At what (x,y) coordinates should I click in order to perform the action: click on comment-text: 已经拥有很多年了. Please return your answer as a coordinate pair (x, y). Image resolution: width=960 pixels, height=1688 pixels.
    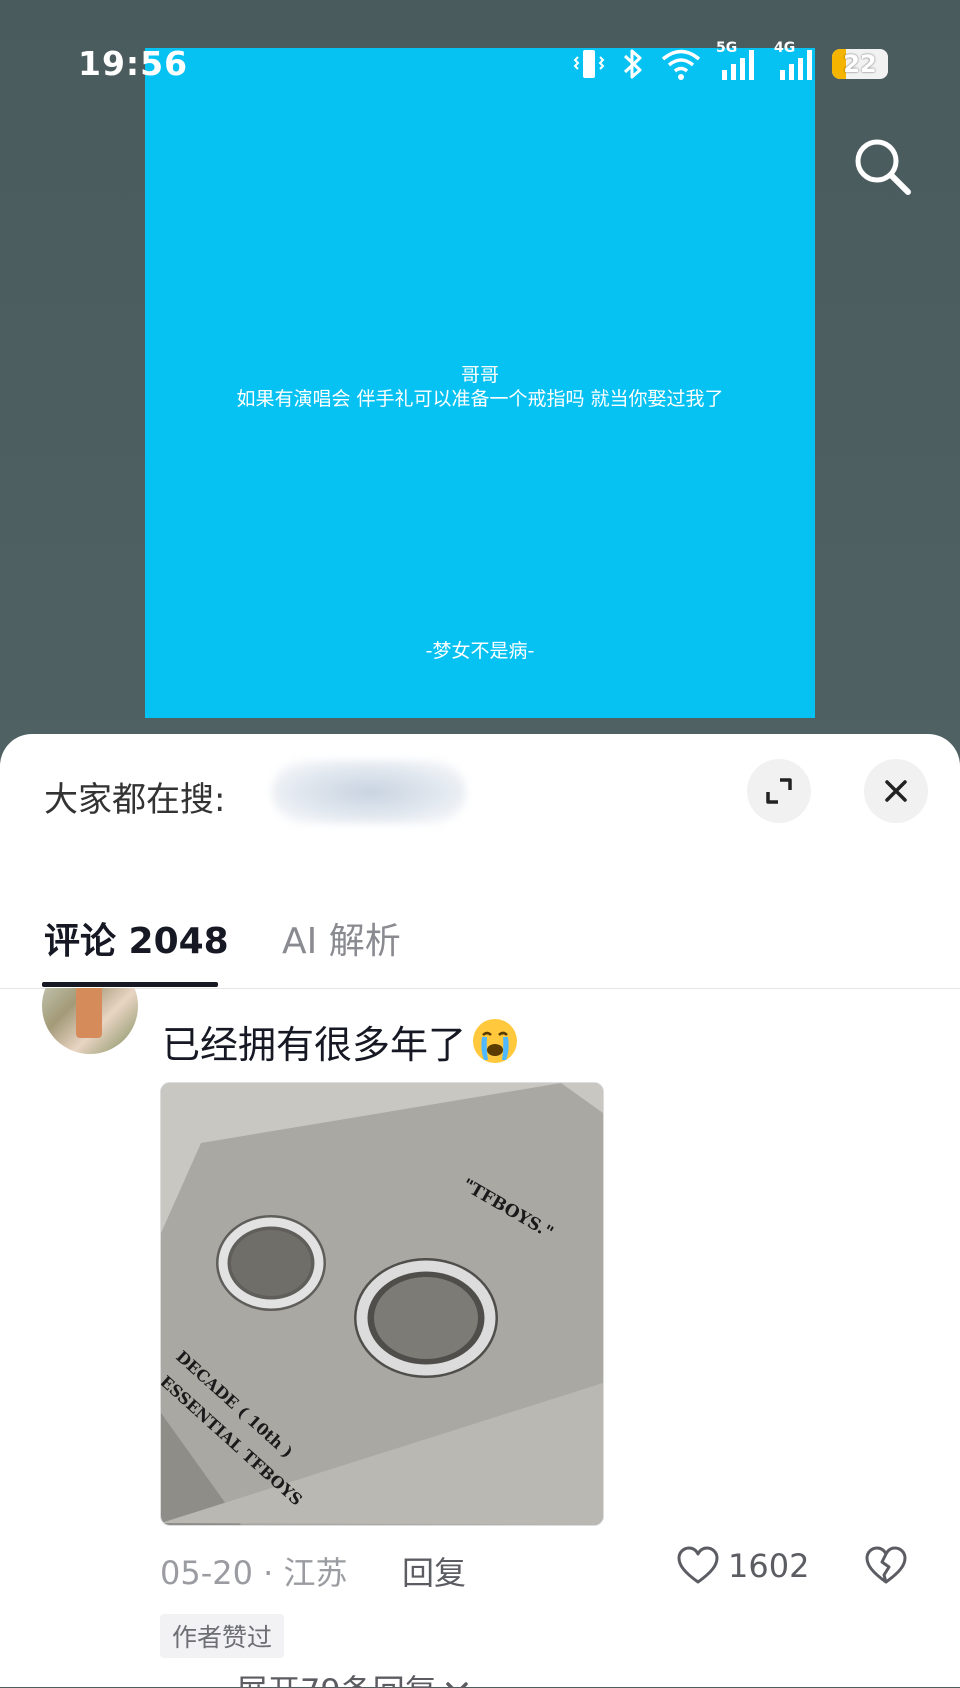
    Looking at the image, I should click on (341, 1041).